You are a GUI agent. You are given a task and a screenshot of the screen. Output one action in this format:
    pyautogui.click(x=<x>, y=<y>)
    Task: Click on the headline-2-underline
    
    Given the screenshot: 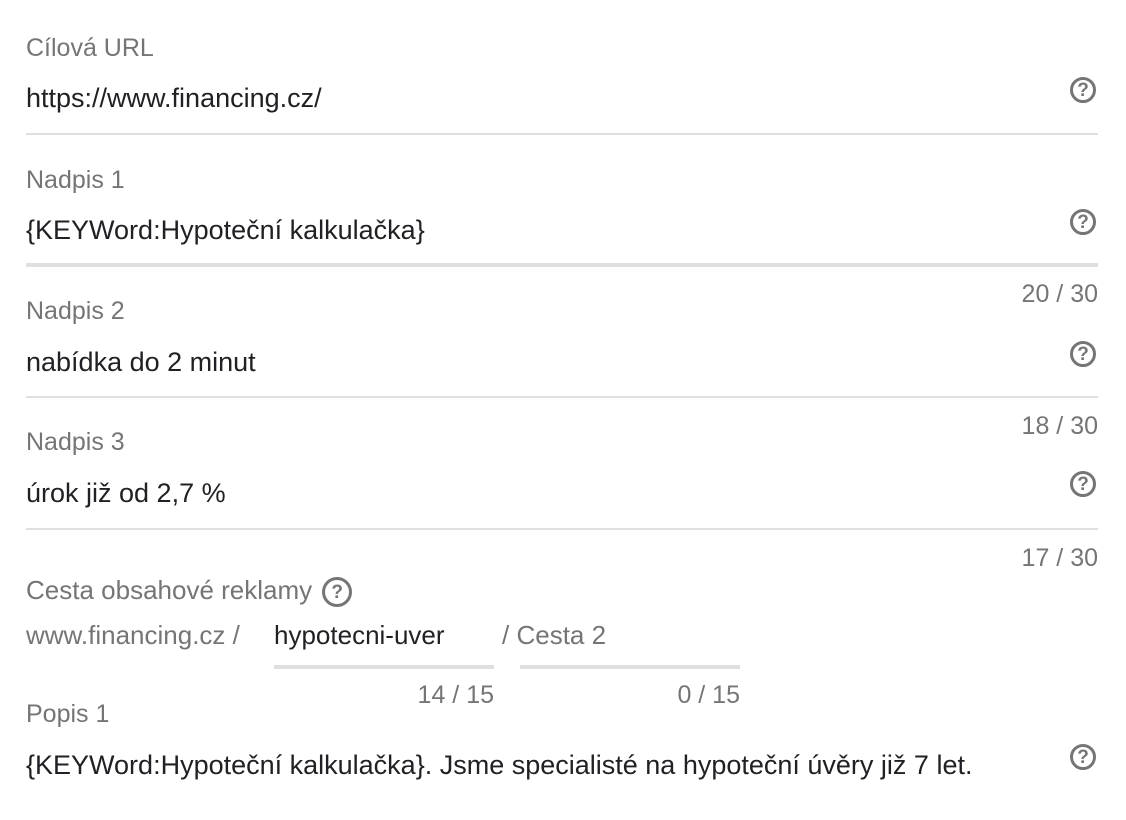 What is the action you would take?
    pyautogui.click(x=562, y=397)
    